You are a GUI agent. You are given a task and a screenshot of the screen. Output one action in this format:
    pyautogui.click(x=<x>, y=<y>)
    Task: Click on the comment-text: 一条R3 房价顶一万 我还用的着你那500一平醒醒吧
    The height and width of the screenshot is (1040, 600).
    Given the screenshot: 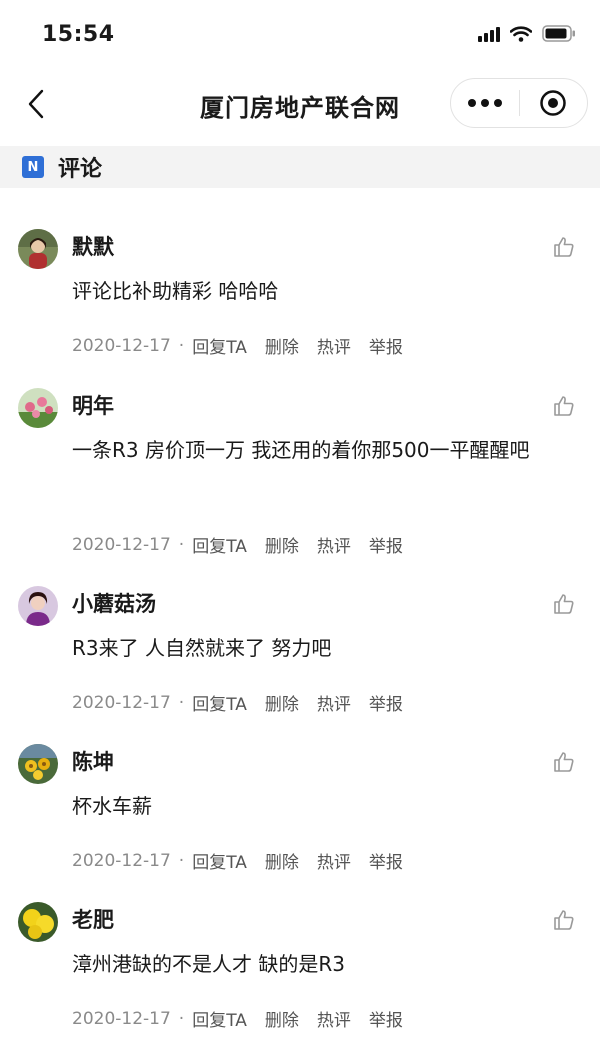 What is the action you would take?
    pyautogui.click(x=301, y=450)
    